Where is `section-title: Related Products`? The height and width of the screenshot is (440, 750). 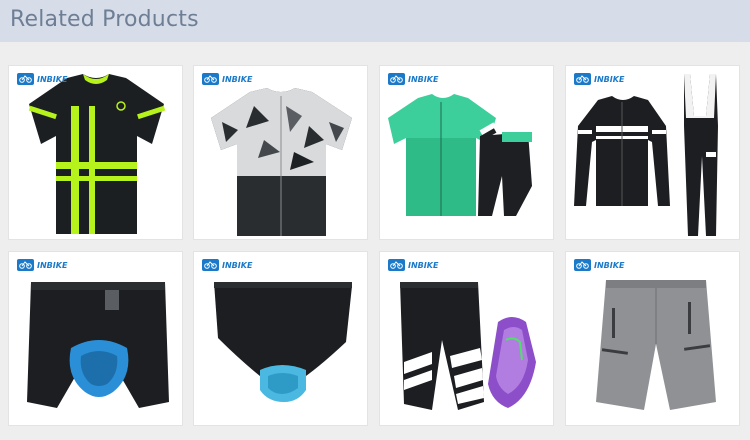
section-title: Related Products is located at coordinates (104, 19).